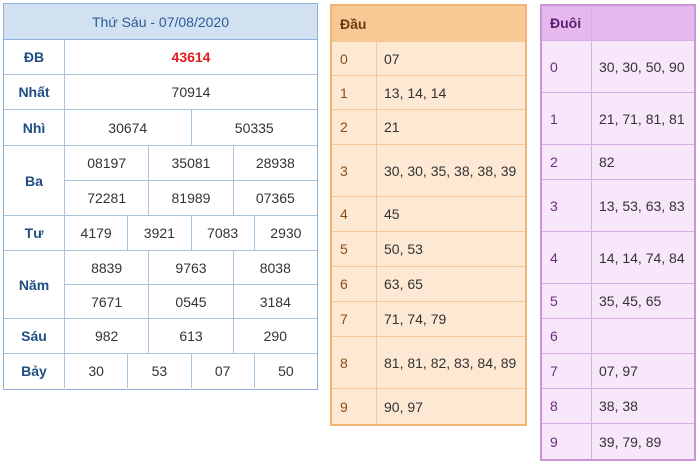  What do you see at coordinates (428, 214) in the screenshot?
I see `head-row: 4 45` at bounding box center [428, 214].